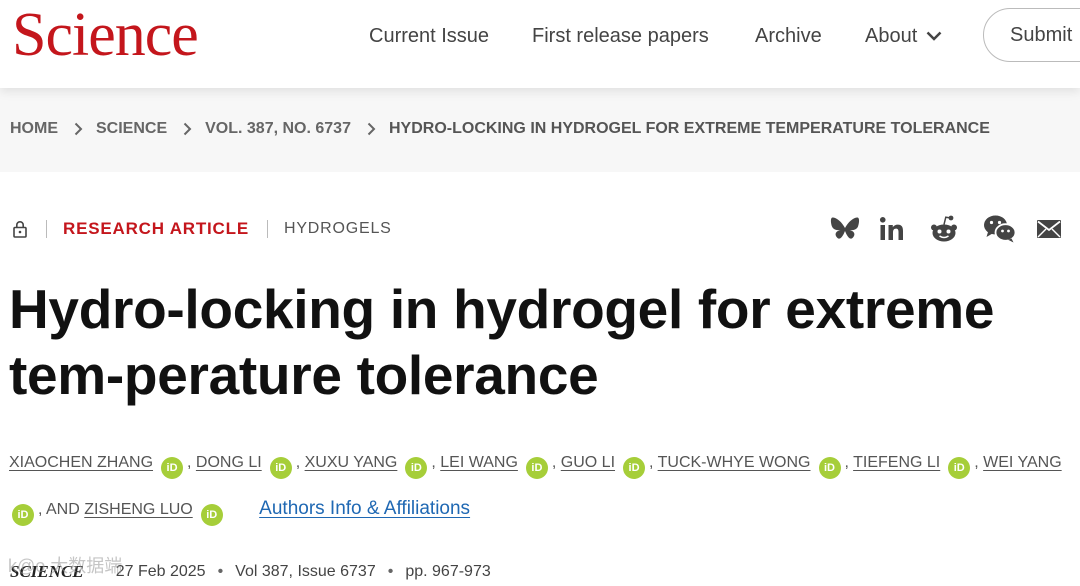 The width and height of the screenshot is (1080, 586). What do you see at coordinates (229, 462) in the screenshot?
I see `author-link: DONG LI` at bounding box center [229, 462].